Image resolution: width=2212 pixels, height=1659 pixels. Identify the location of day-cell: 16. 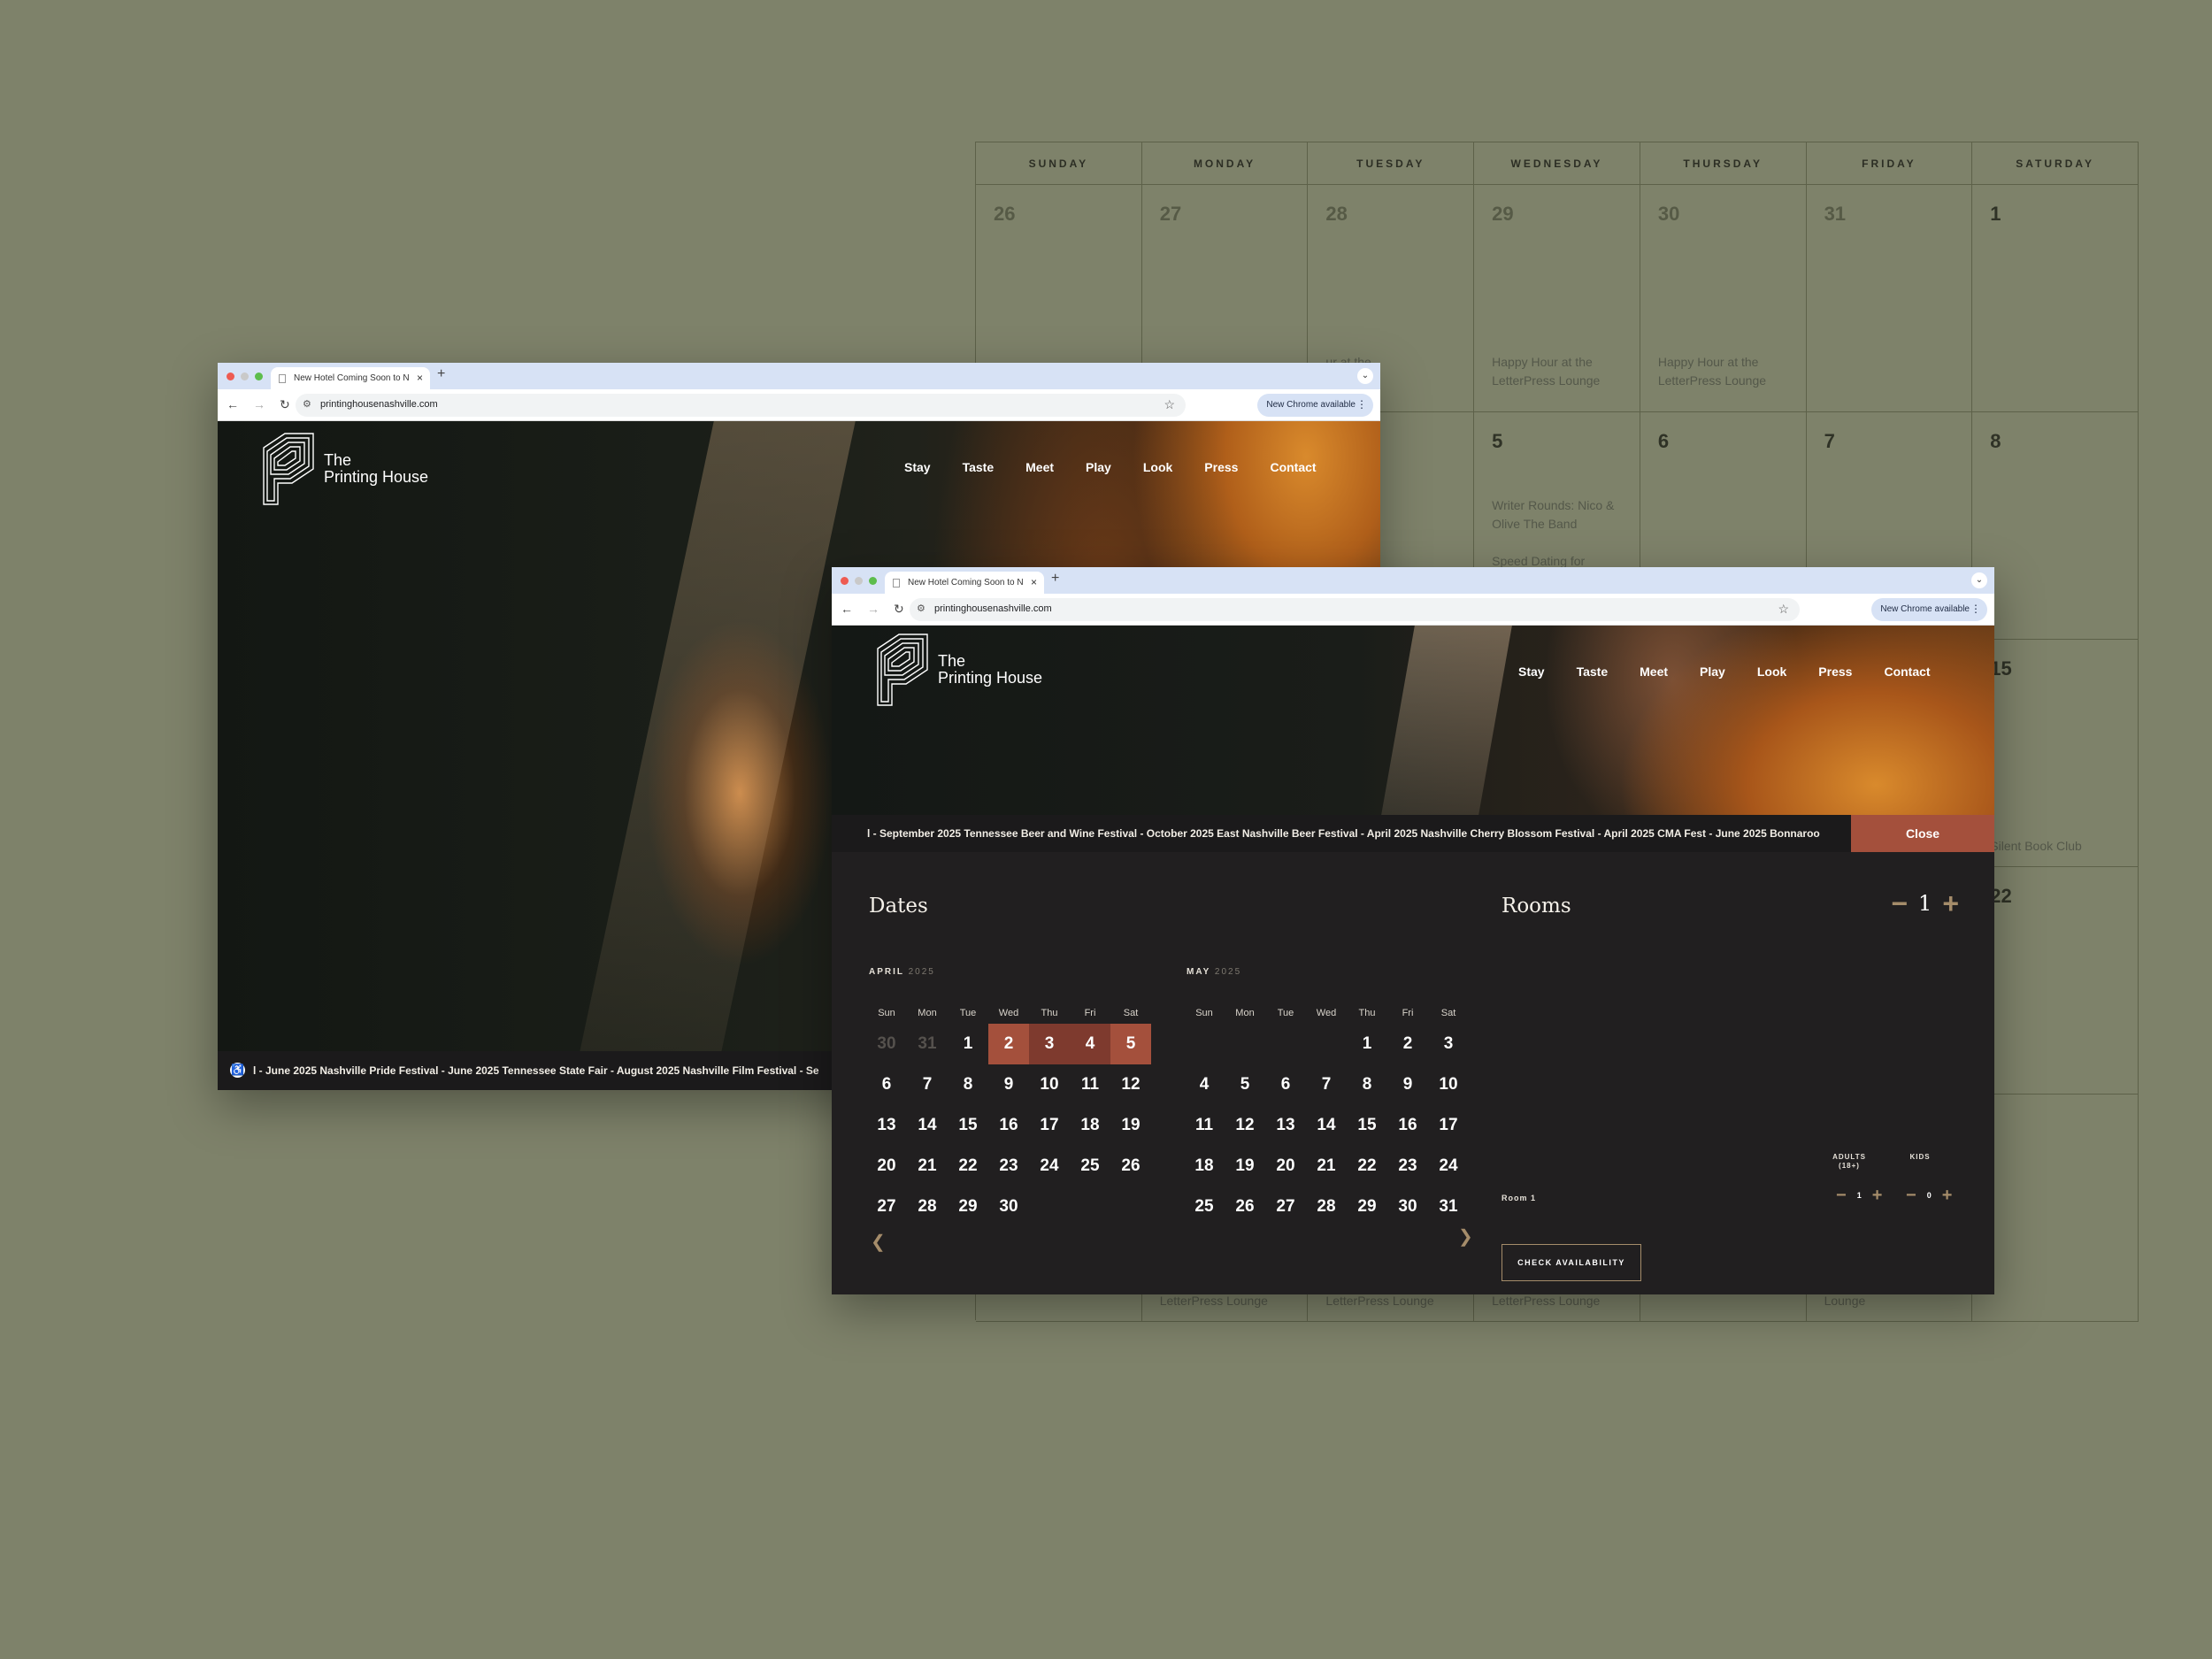
(1408, 1126).